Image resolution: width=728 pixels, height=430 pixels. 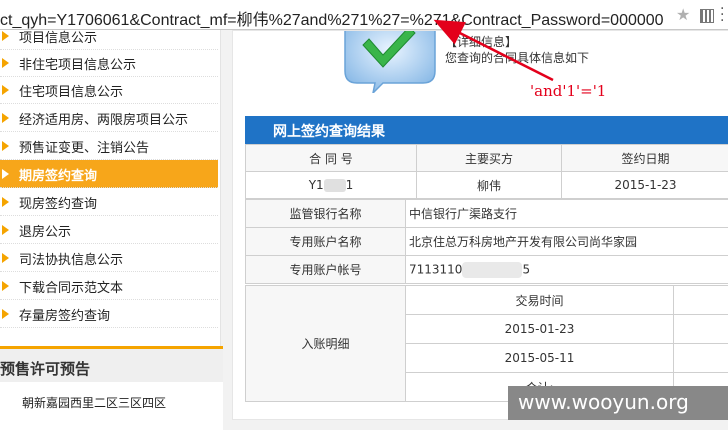 What do you see at coordinates (568, 91) in the screenshot?
I see `annotation-text: 'and'1'='1` at bounding box center [568, 91].